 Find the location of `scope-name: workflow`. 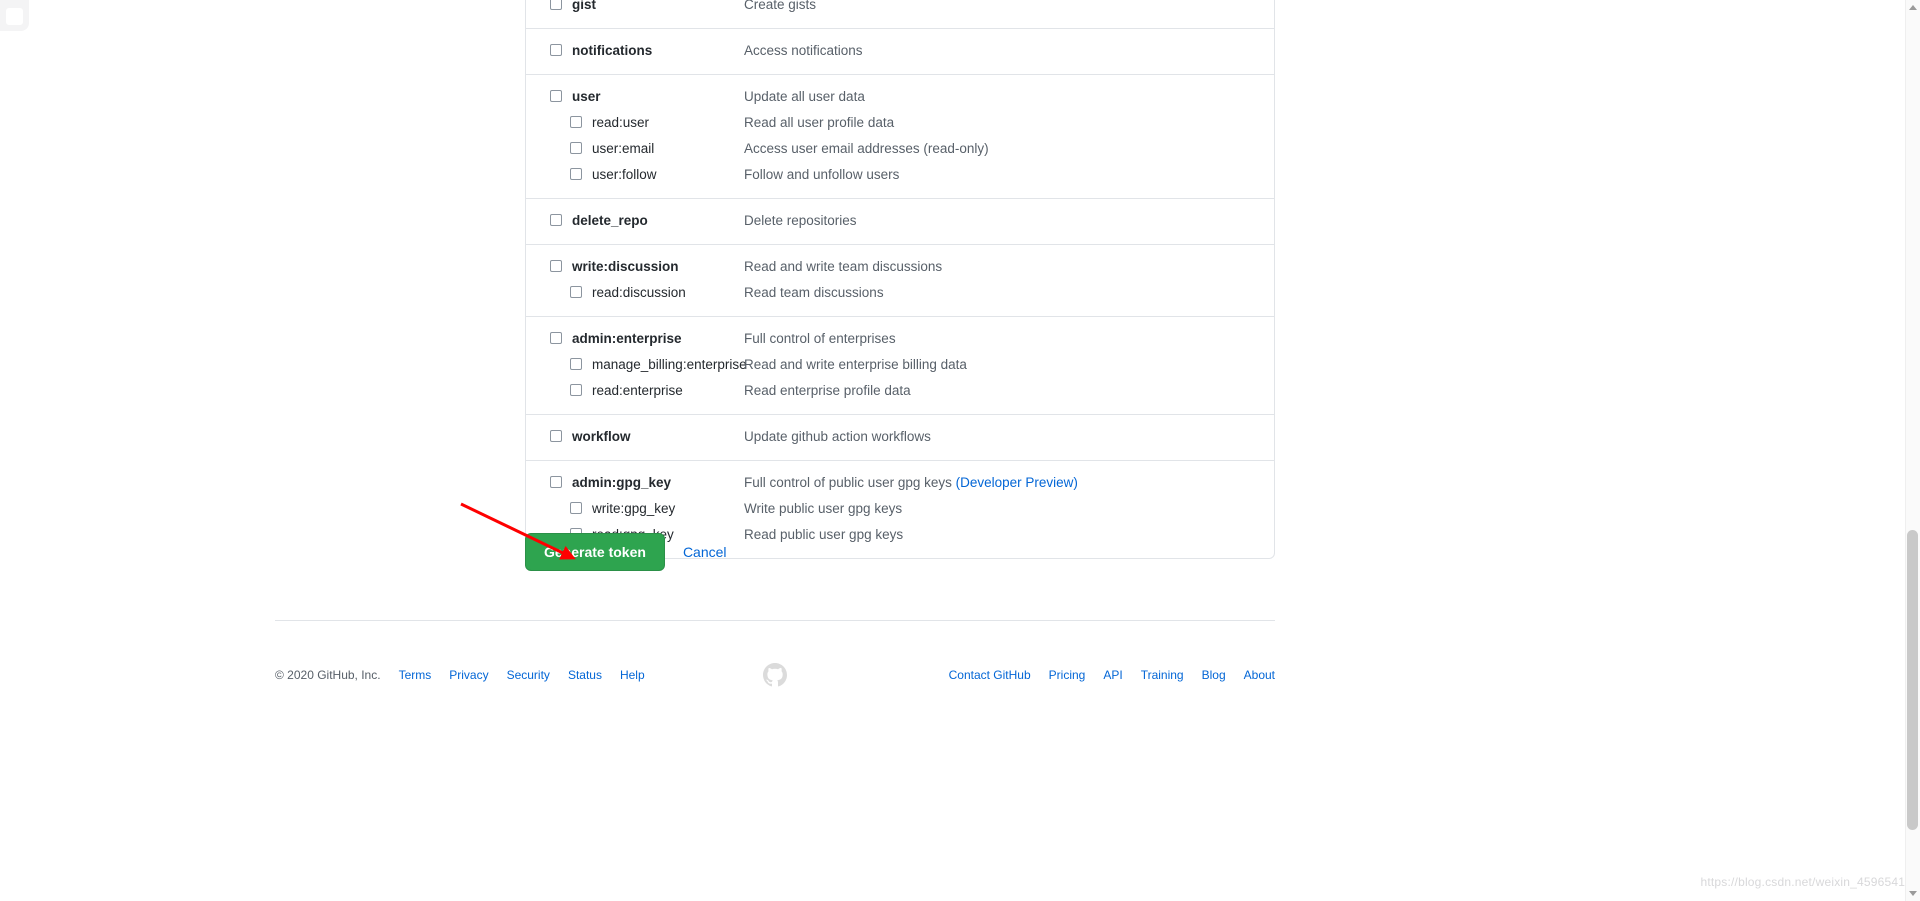

scope-name: workflow is located at coordinates (601, 436).